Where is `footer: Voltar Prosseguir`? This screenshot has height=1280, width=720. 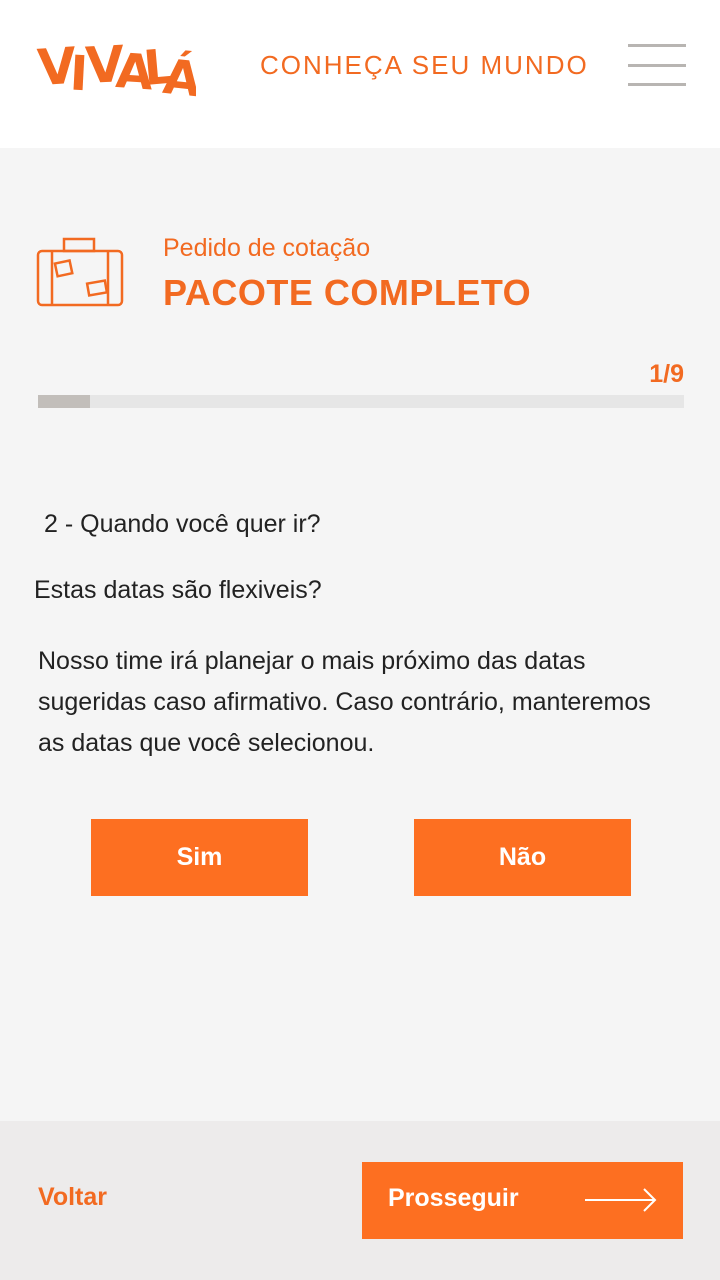 footer: Voltar Prosseguir is located at coordinates (360, 1200).